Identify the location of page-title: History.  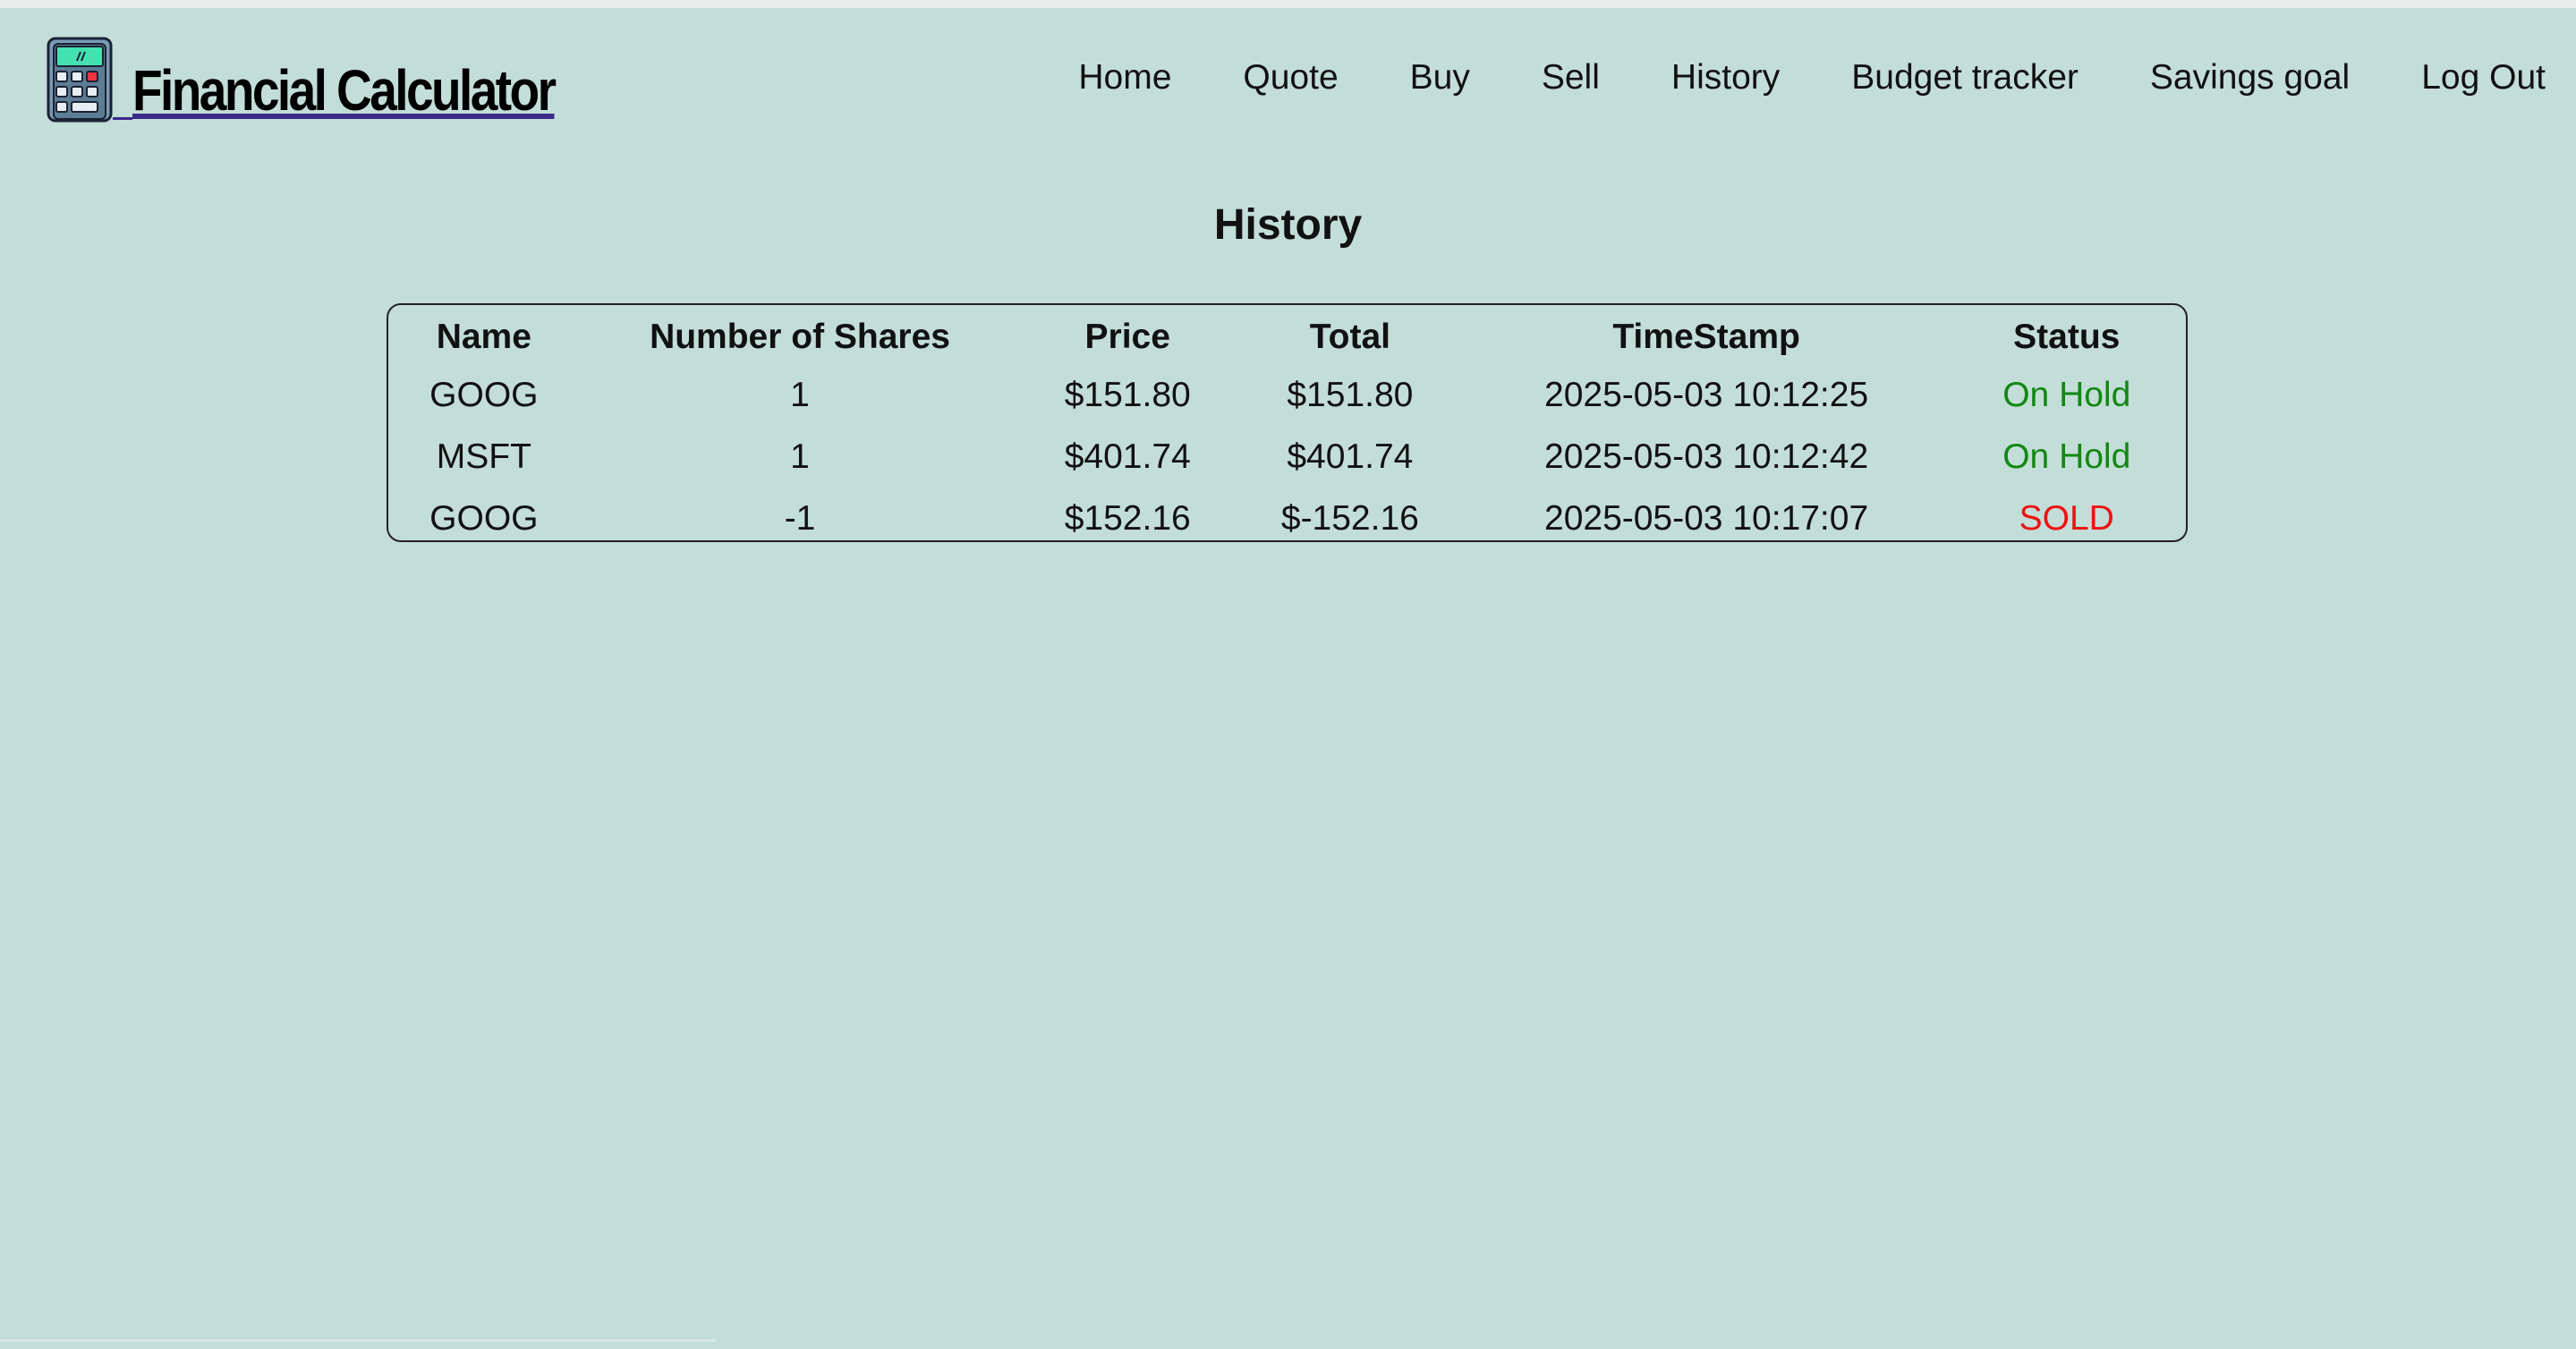
(1288, 225).